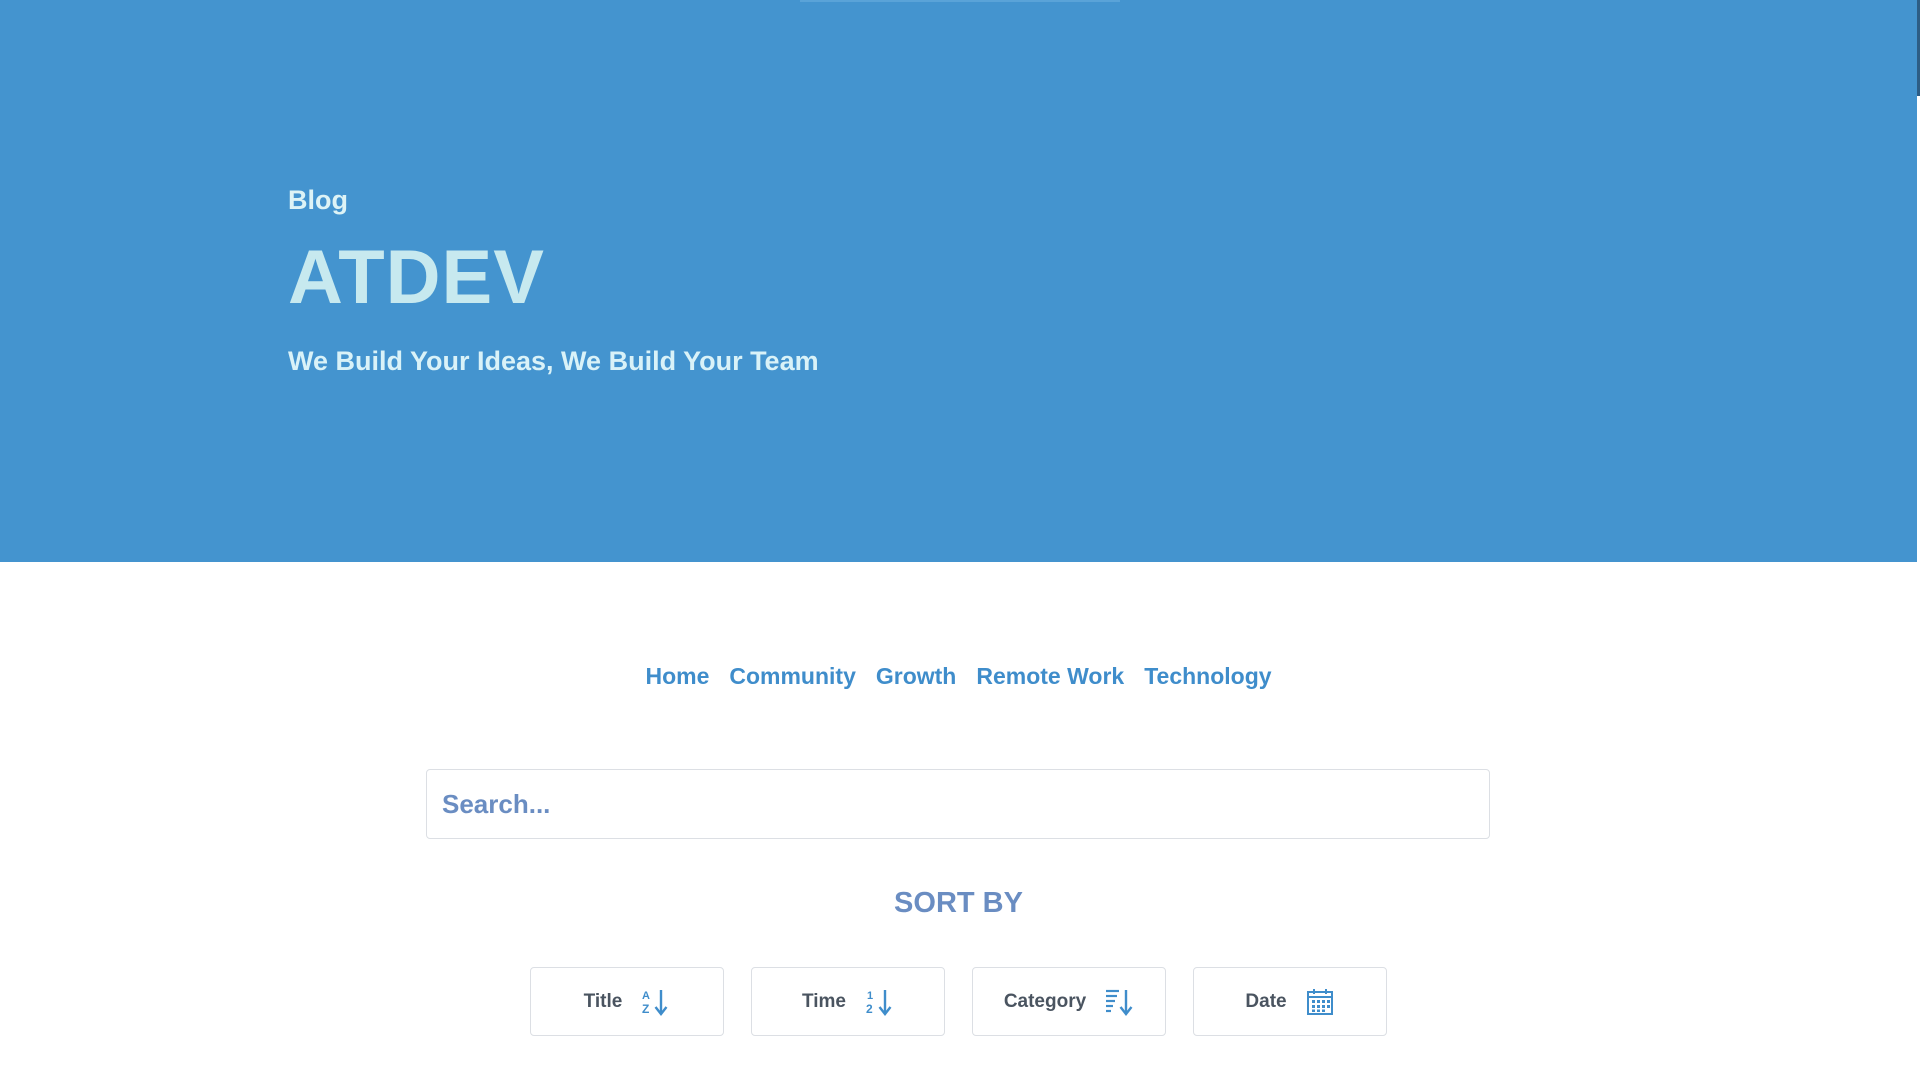  Describe the element at coordinates (1290, 1001) in the screenshot. I see `sort-by-date-button: Date` at that location.